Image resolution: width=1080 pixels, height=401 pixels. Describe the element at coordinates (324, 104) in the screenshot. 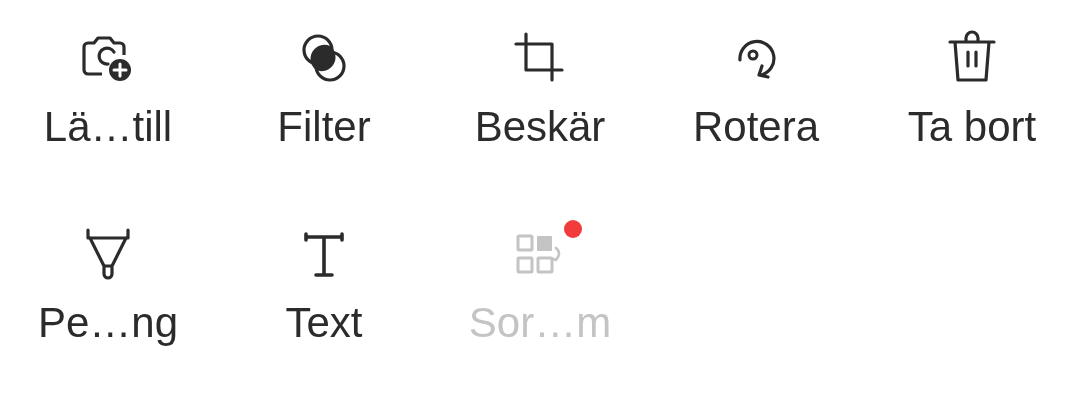

I see `tool-button: Filter` at that location.